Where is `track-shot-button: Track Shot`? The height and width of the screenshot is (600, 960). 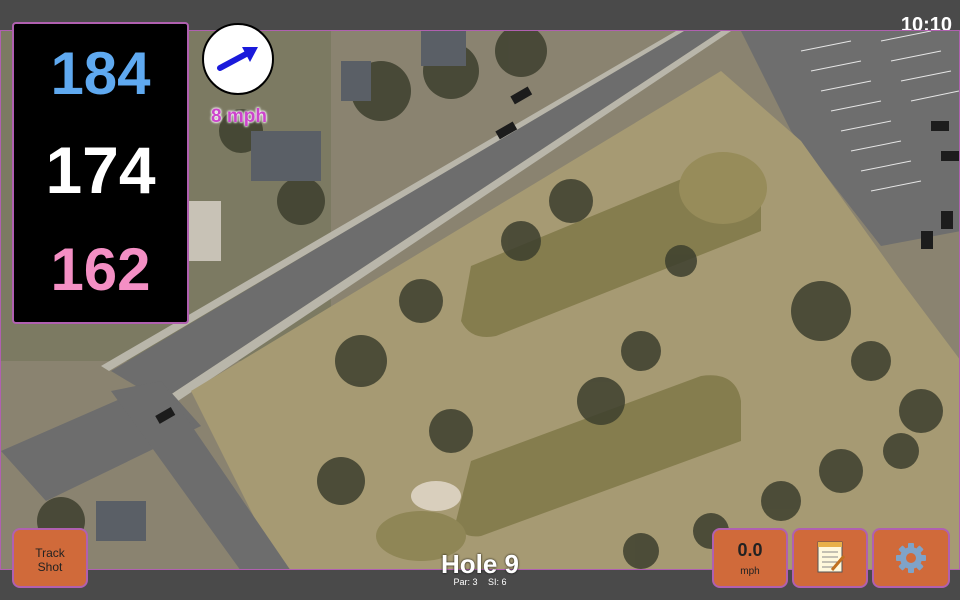
track-shot-button: Track Shot is located at coordinates (50, 558).